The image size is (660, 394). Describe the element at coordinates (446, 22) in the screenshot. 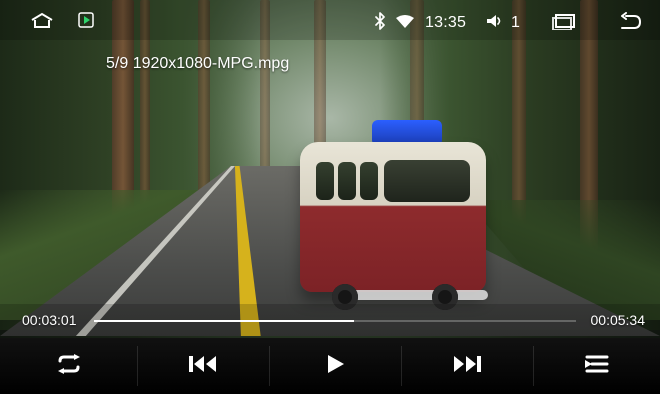

I see `clock: 13:35` at that location.